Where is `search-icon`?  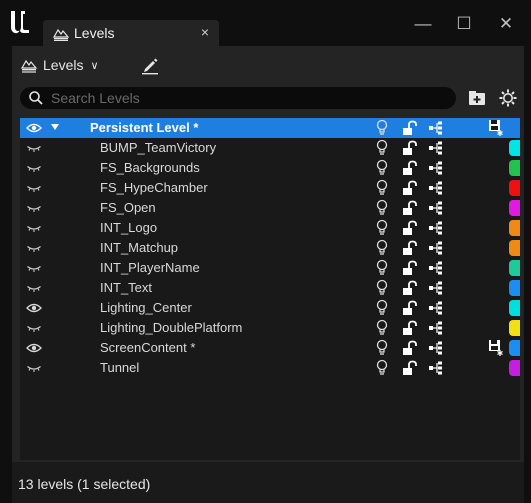
search-icon is located at coordinates (36, 98).